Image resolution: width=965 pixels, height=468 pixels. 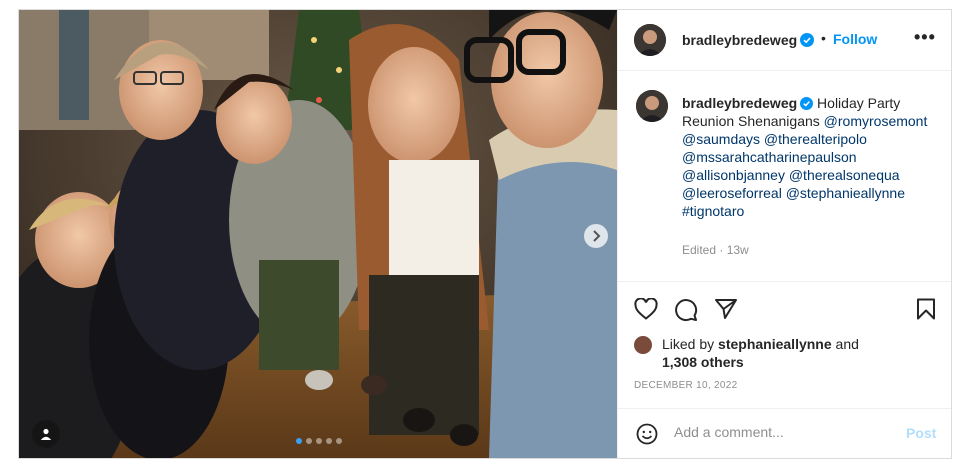 I want to click on author-avatar, so click(x=650, y=40).